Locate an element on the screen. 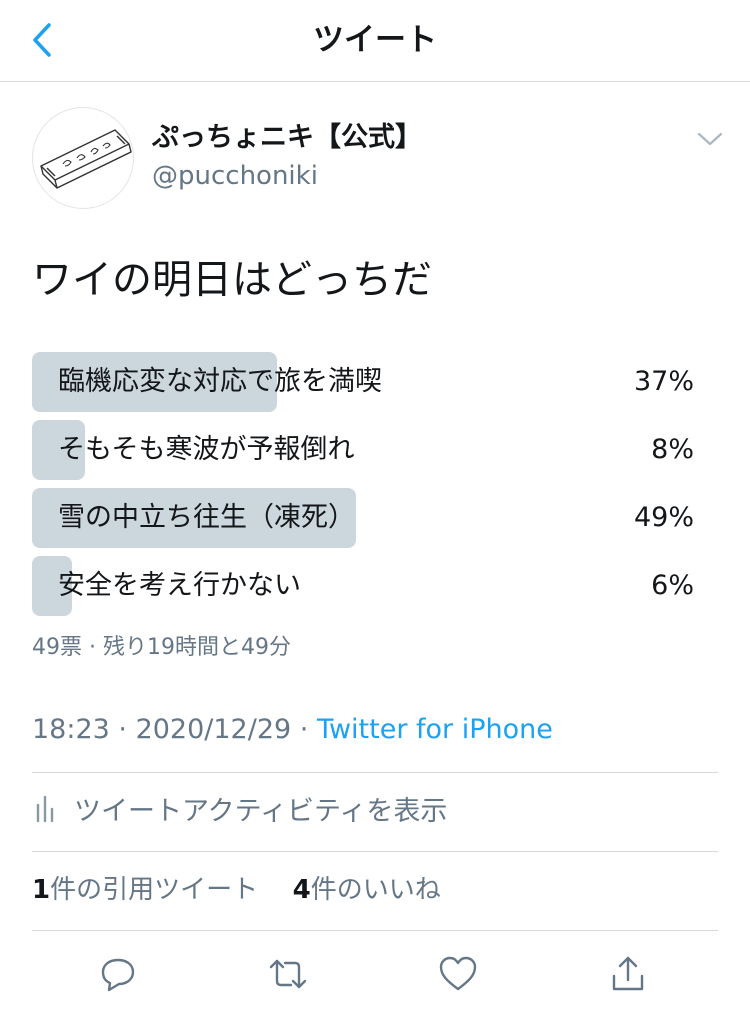 The width and height of the screenshot is (750, 1017). retweet-icon is located at coordinates (288, 974).